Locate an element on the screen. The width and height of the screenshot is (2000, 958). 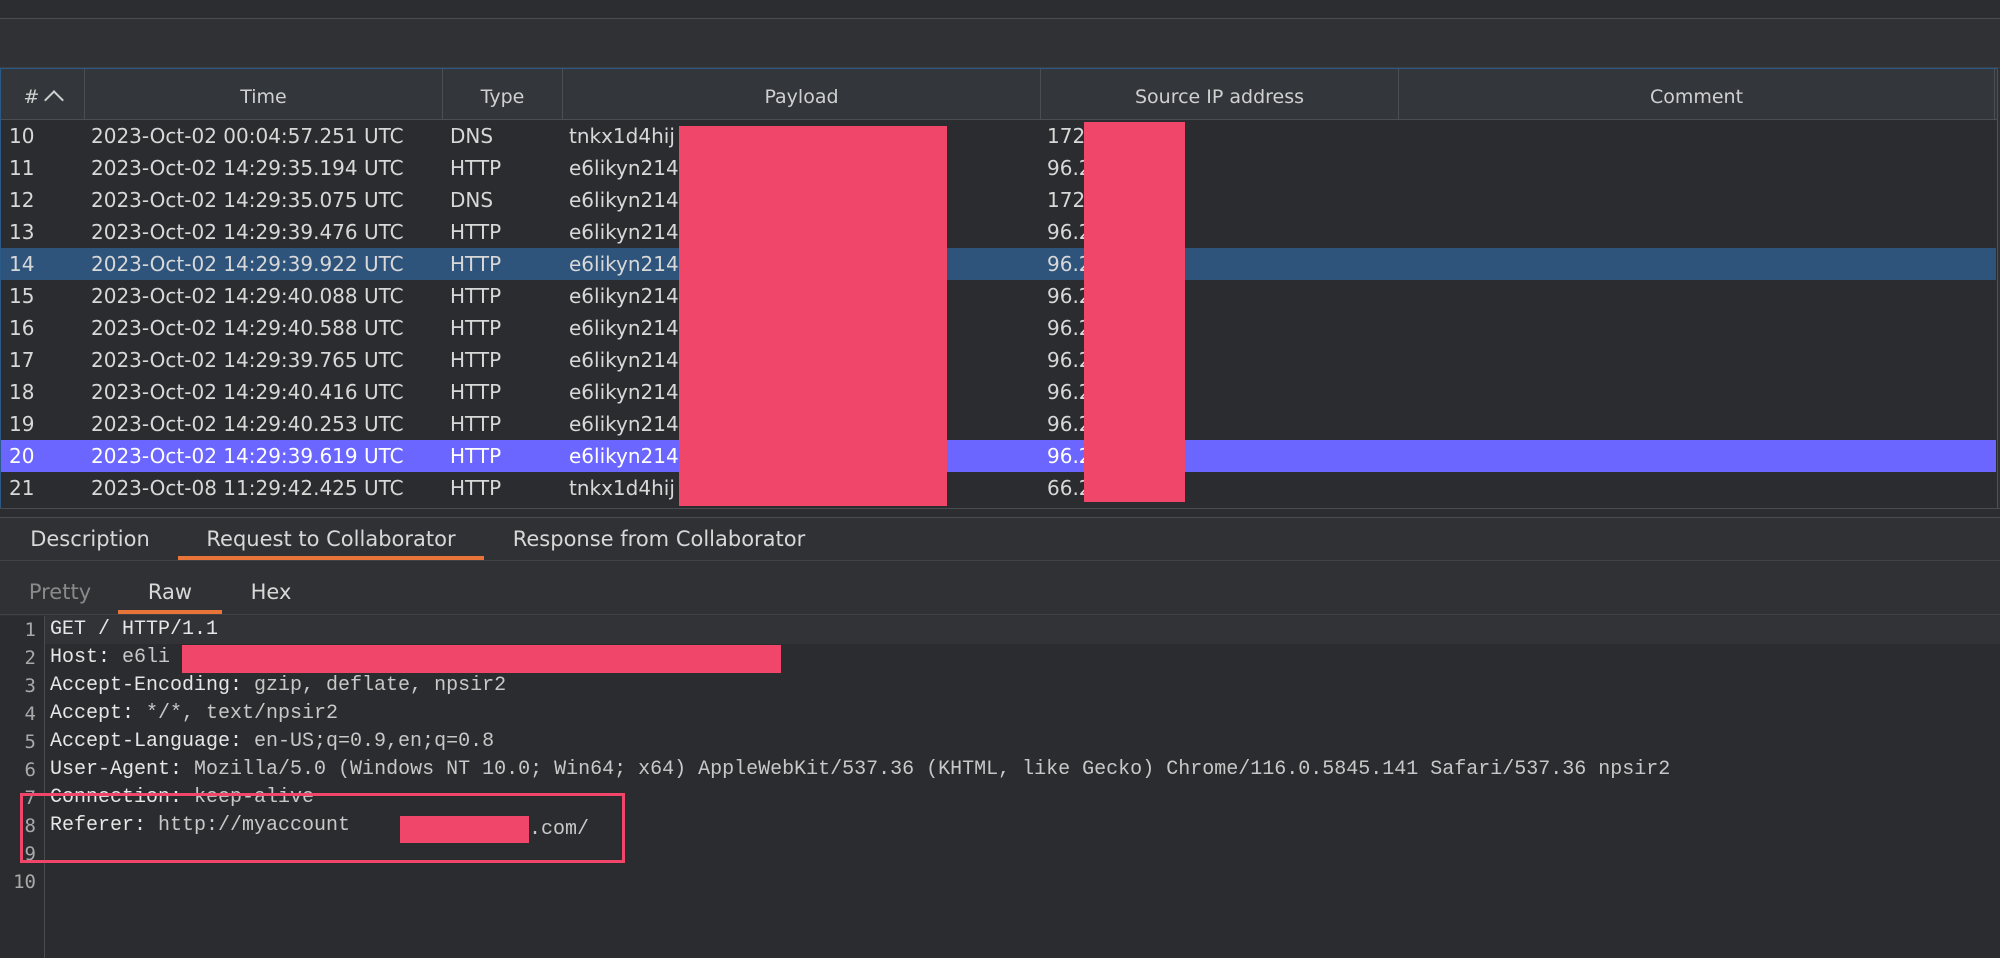
header-value: en-US;q=0.9,en;q=0.8 is located at coordinates (368, 741).